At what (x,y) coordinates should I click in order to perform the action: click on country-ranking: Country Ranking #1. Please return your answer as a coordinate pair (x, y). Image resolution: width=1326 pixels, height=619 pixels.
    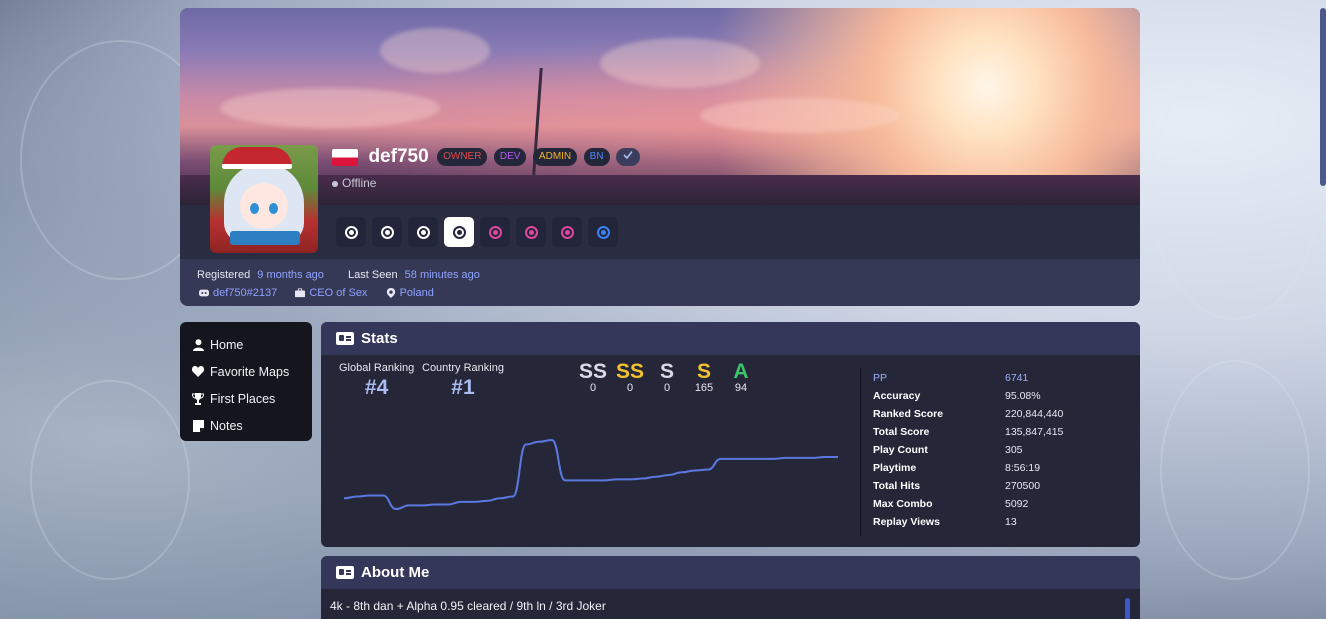
    Looking at the image, I should click on (463, 381).